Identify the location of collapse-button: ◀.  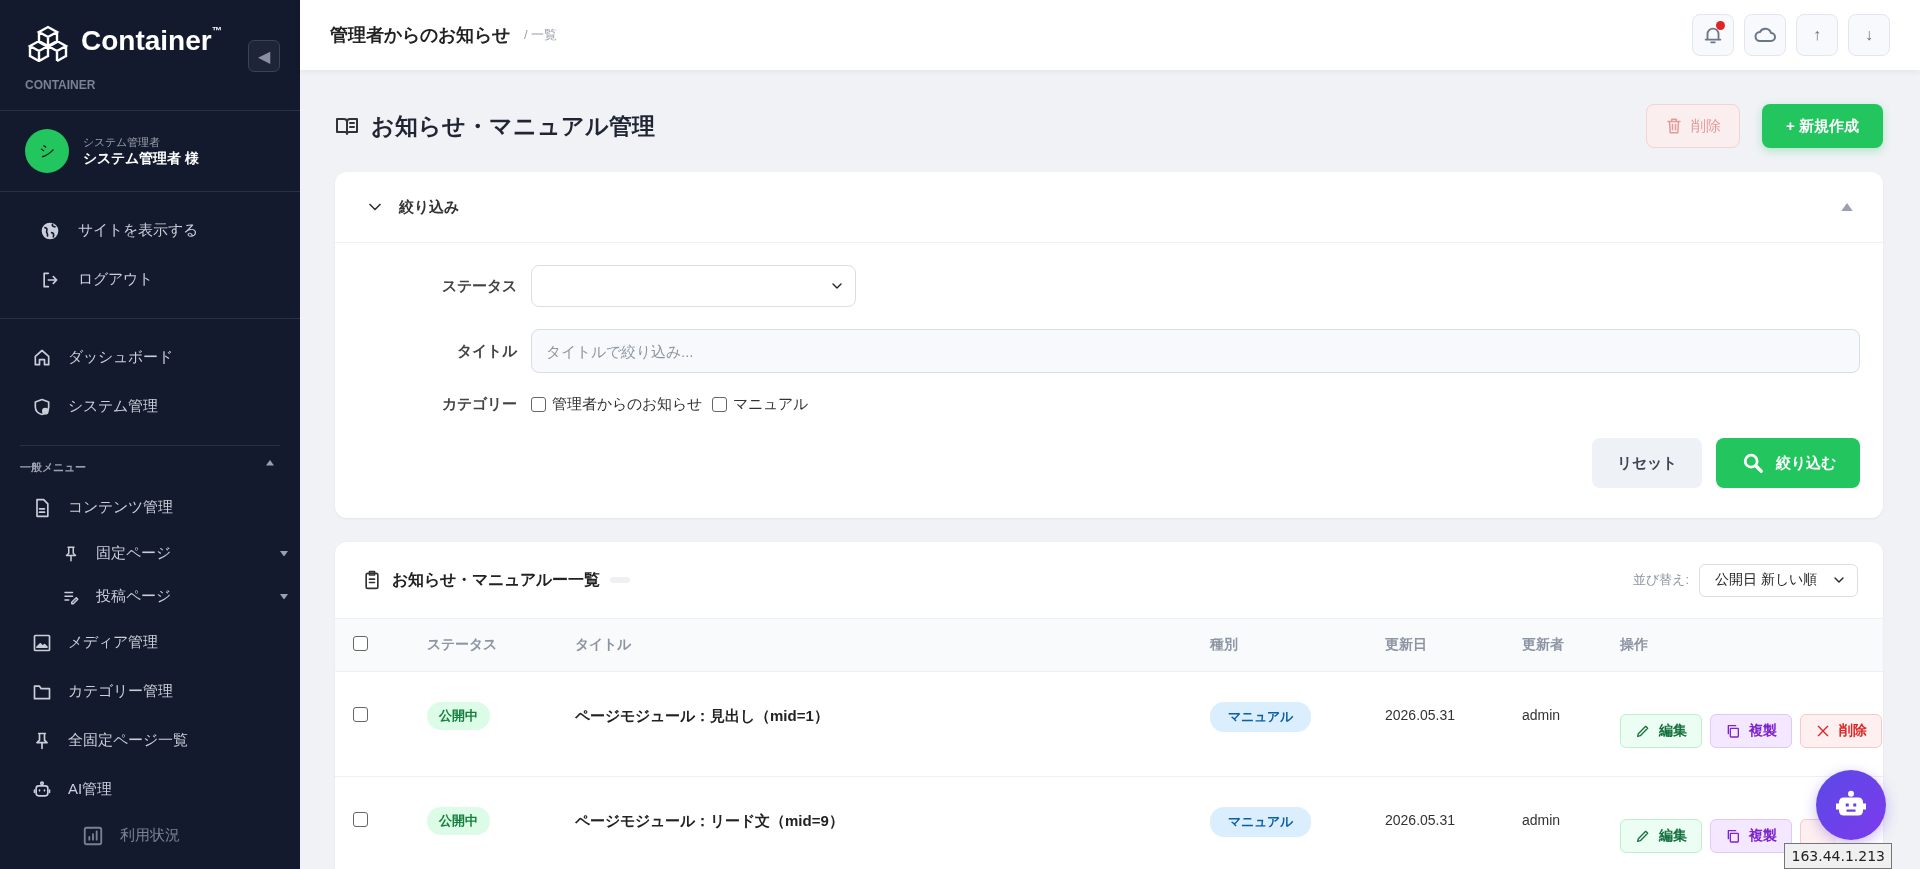
(264, 56).